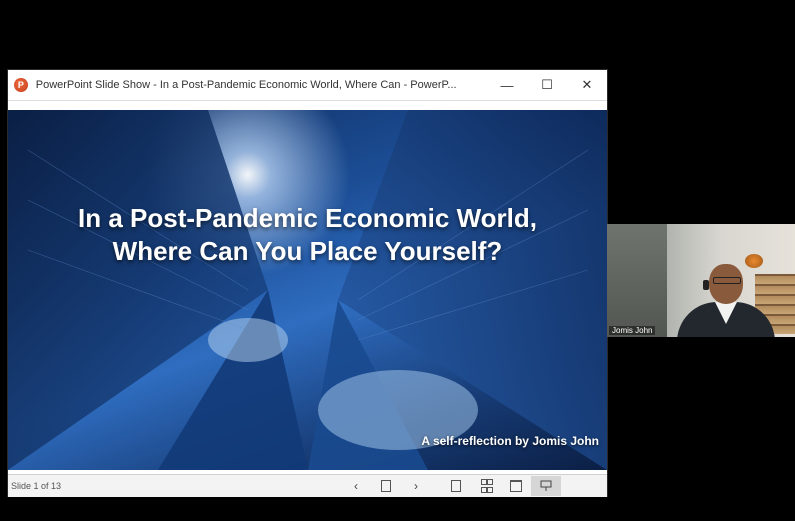 This screenshot has height=521, width=795. I want to click on window-controls: — ☐ ✕, so click(547, 85).